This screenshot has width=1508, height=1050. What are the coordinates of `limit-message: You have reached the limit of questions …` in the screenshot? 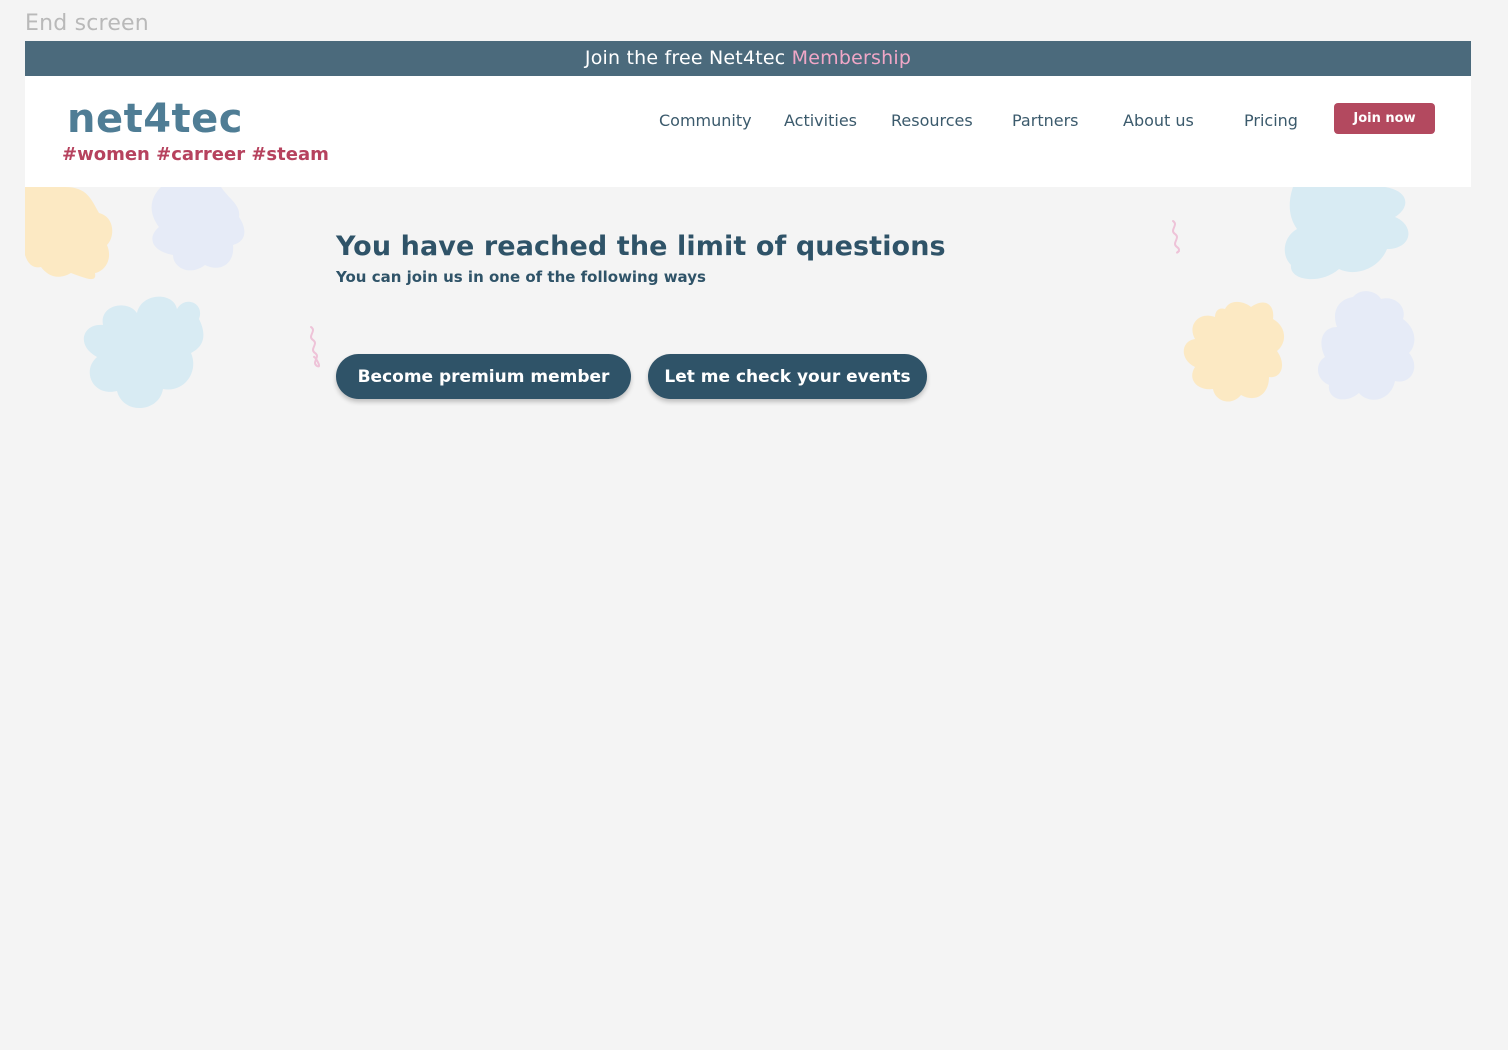 It's located at (736, 258).